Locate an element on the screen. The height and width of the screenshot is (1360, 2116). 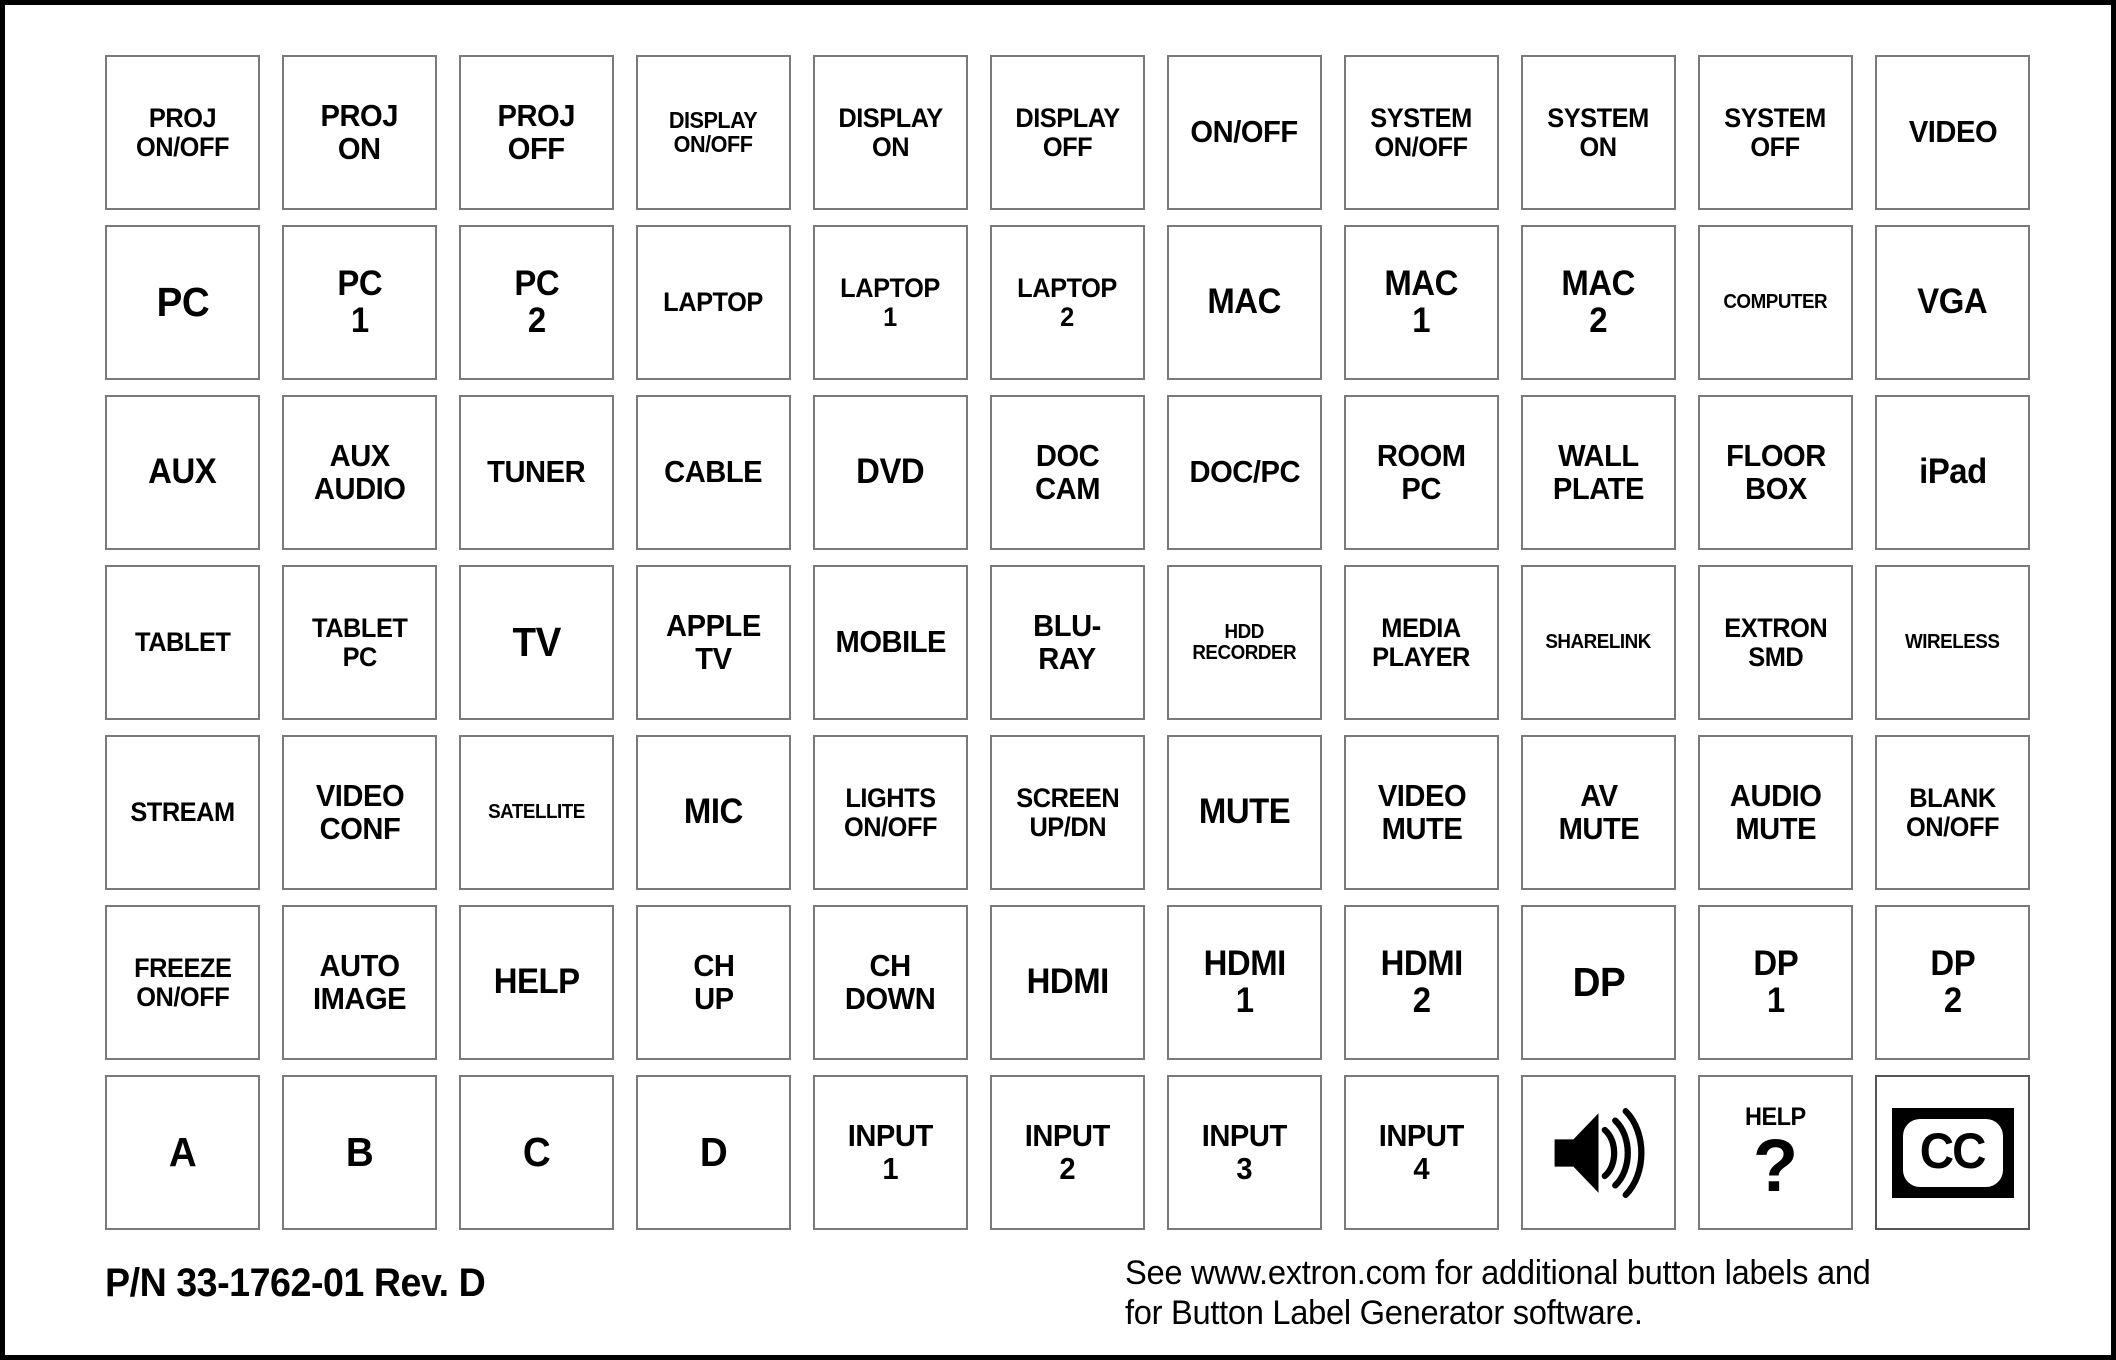
button-lights-on-off: LIGHTS ON/OFF is located at coordinates (890, 812).